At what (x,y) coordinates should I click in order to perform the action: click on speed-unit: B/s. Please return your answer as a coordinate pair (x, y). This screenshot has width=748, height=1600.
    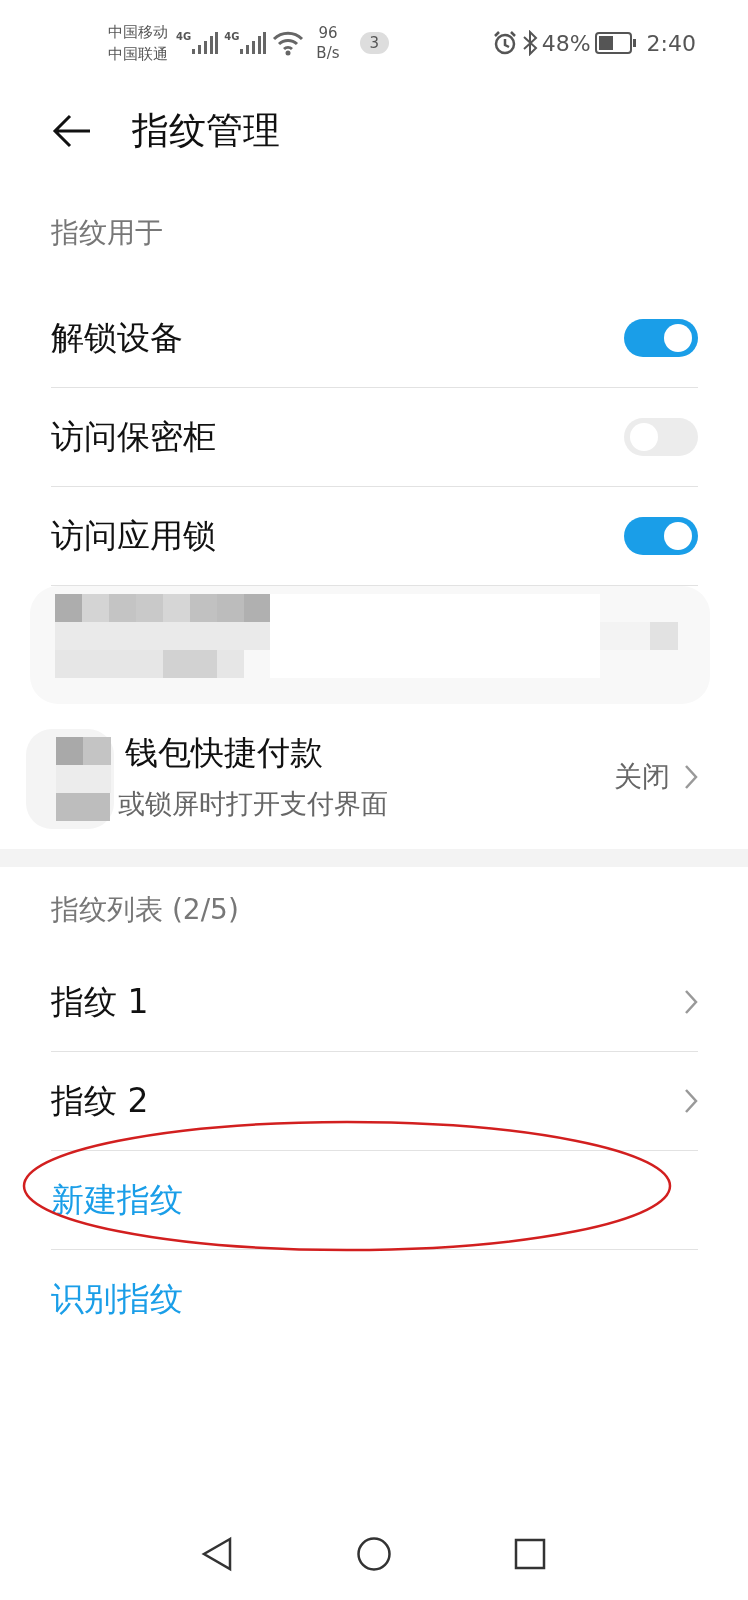
    Looking at the image, I should click on (328, 53).